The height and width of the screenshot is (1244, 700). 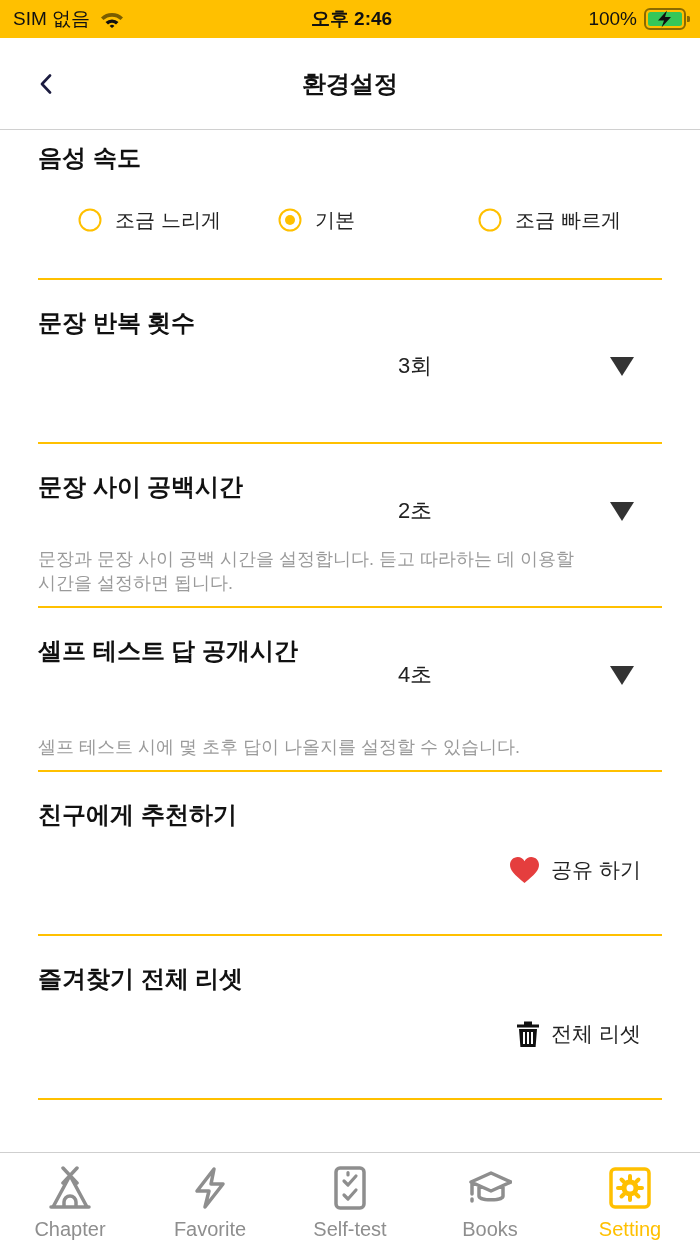 I want to click on back-icon, so click(x=46, y=83).